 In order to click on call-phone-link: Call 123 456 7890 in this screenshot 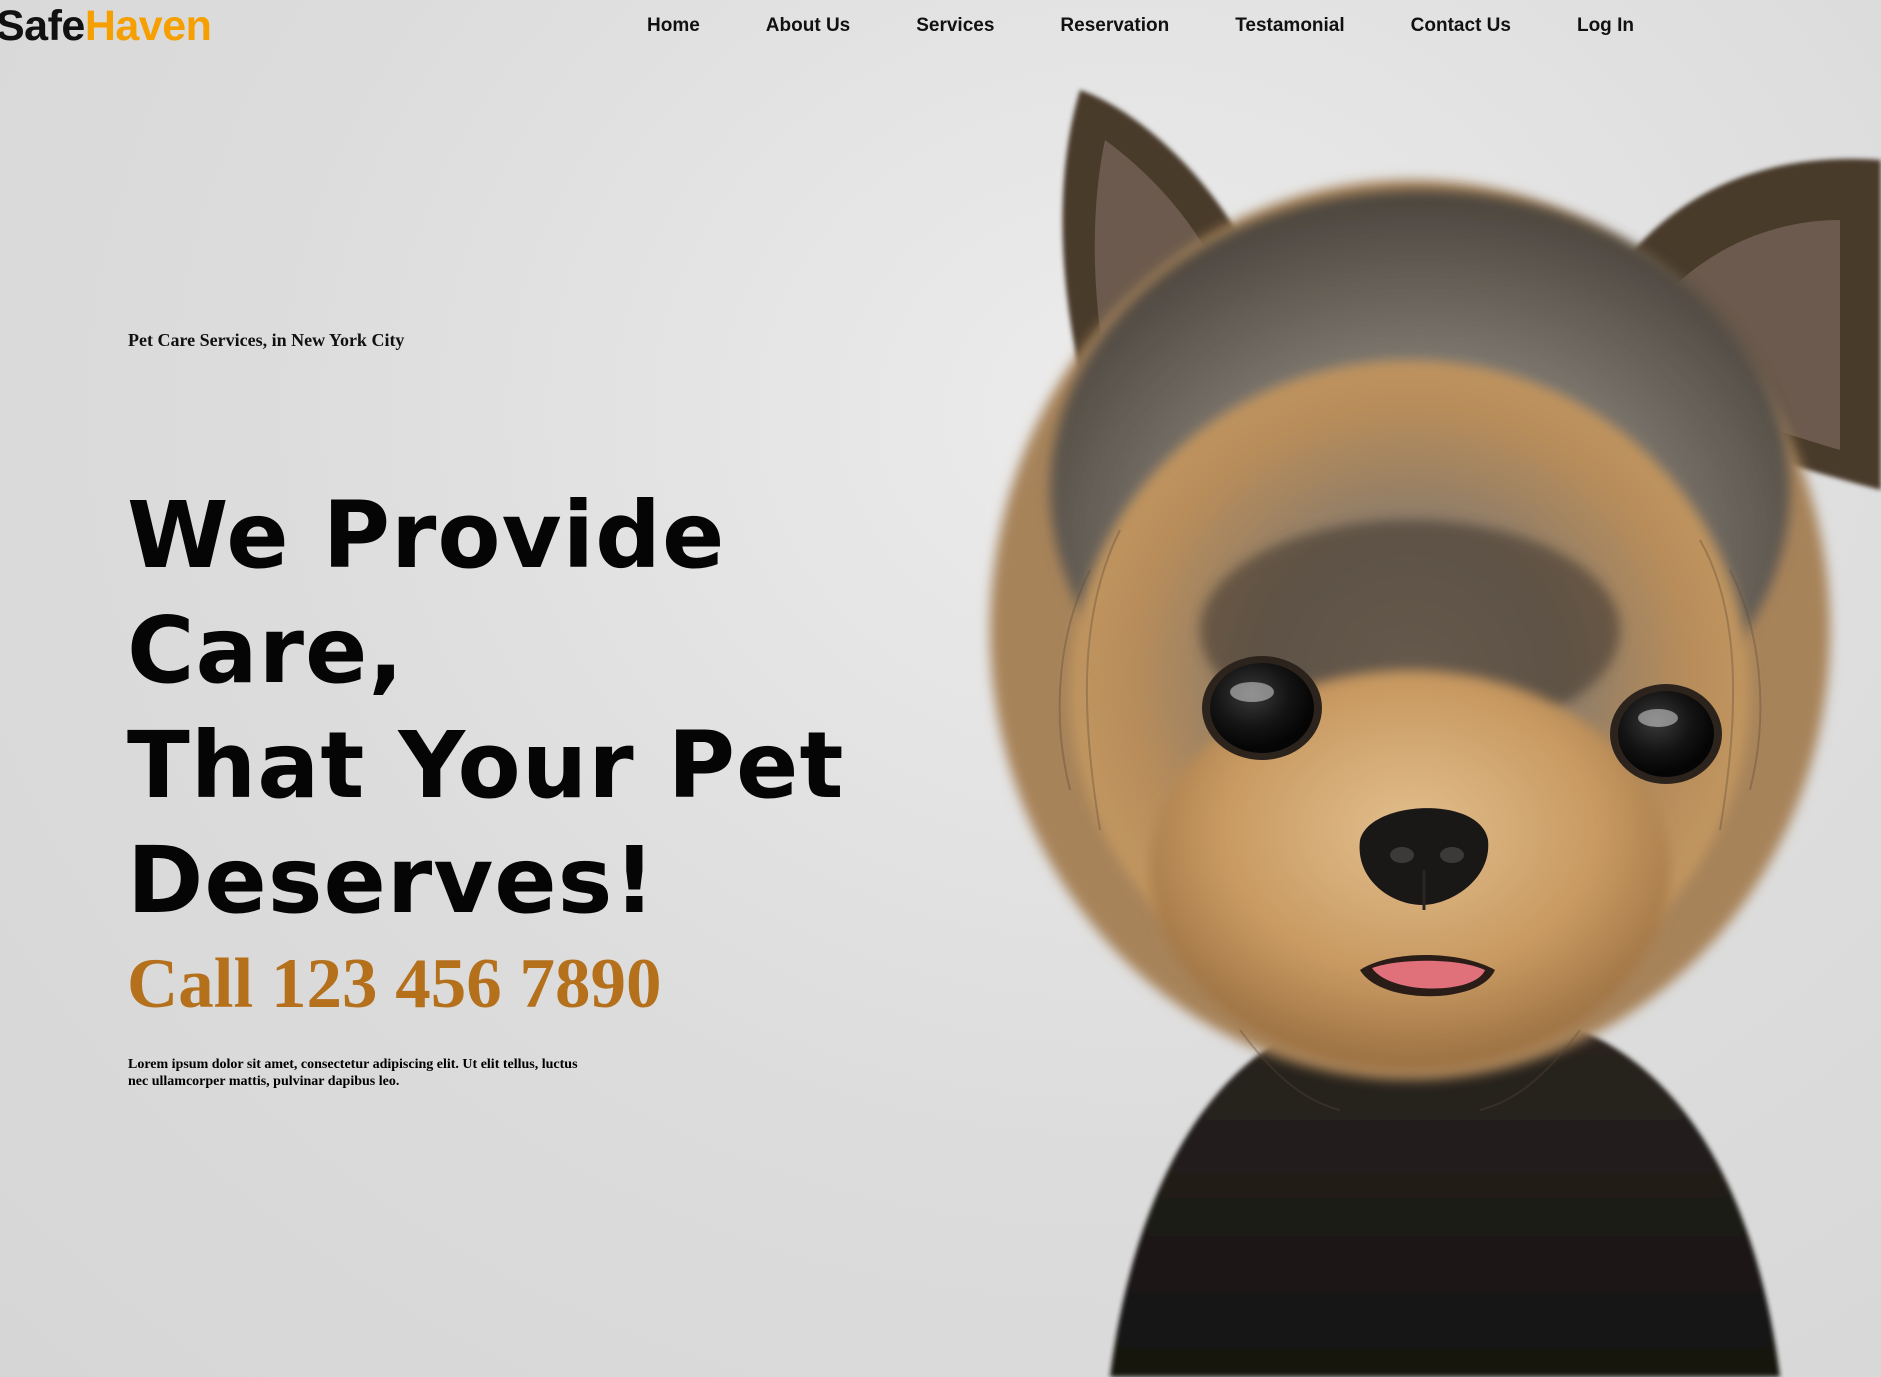, I will do `click(394, 984)`.